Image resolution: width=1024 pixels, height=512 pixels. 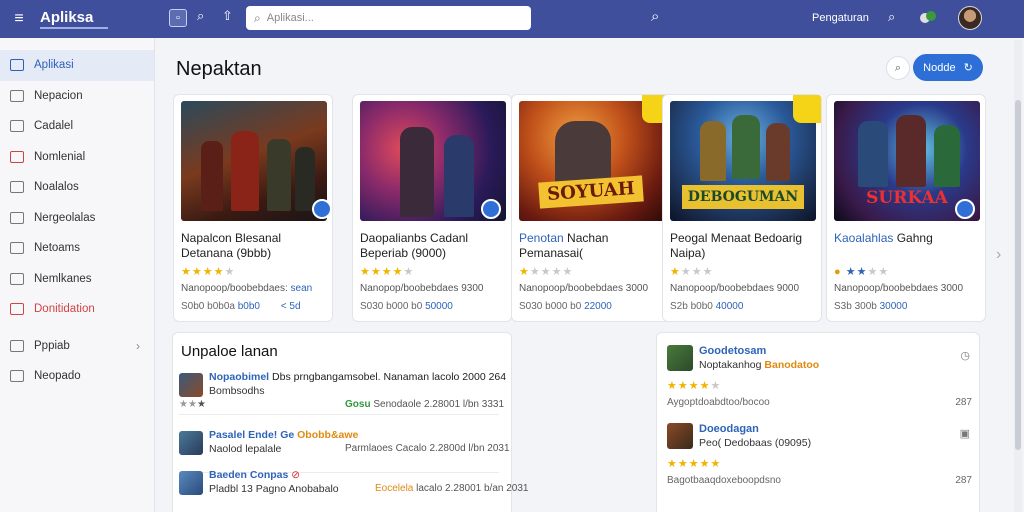 What do you see at coordinates (254, 161) in the screenshot?
I see `app-artwork` at bounding box center [254, 161].